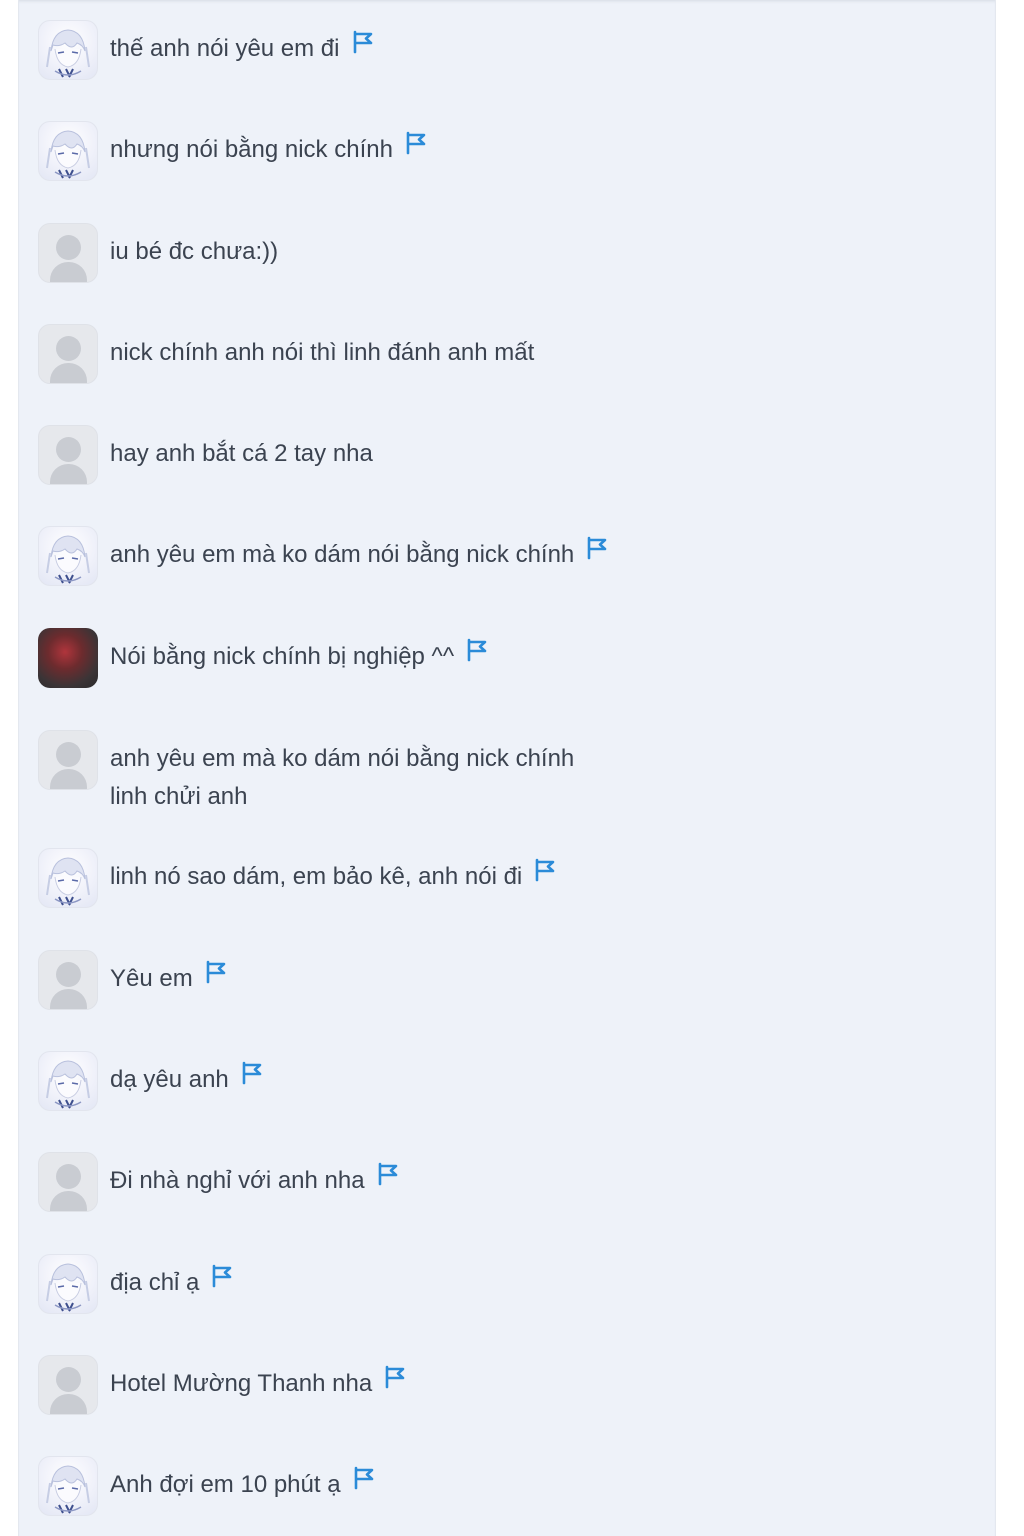 This screenshot has width=1024, height=1536. Describe the element at coordinates (282, 656) in the screenshot. I see `message-line: Nói bằng nick chính bị nghiệp ^^` at that location.